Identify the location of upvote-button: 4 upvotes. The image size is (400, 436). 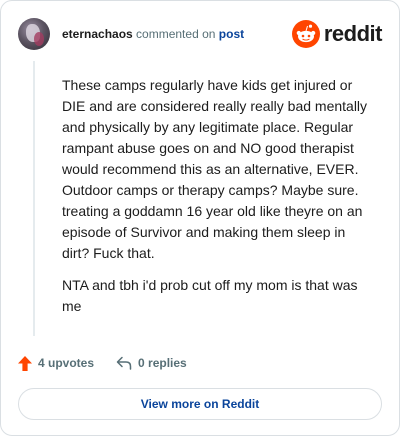
(56, 363).